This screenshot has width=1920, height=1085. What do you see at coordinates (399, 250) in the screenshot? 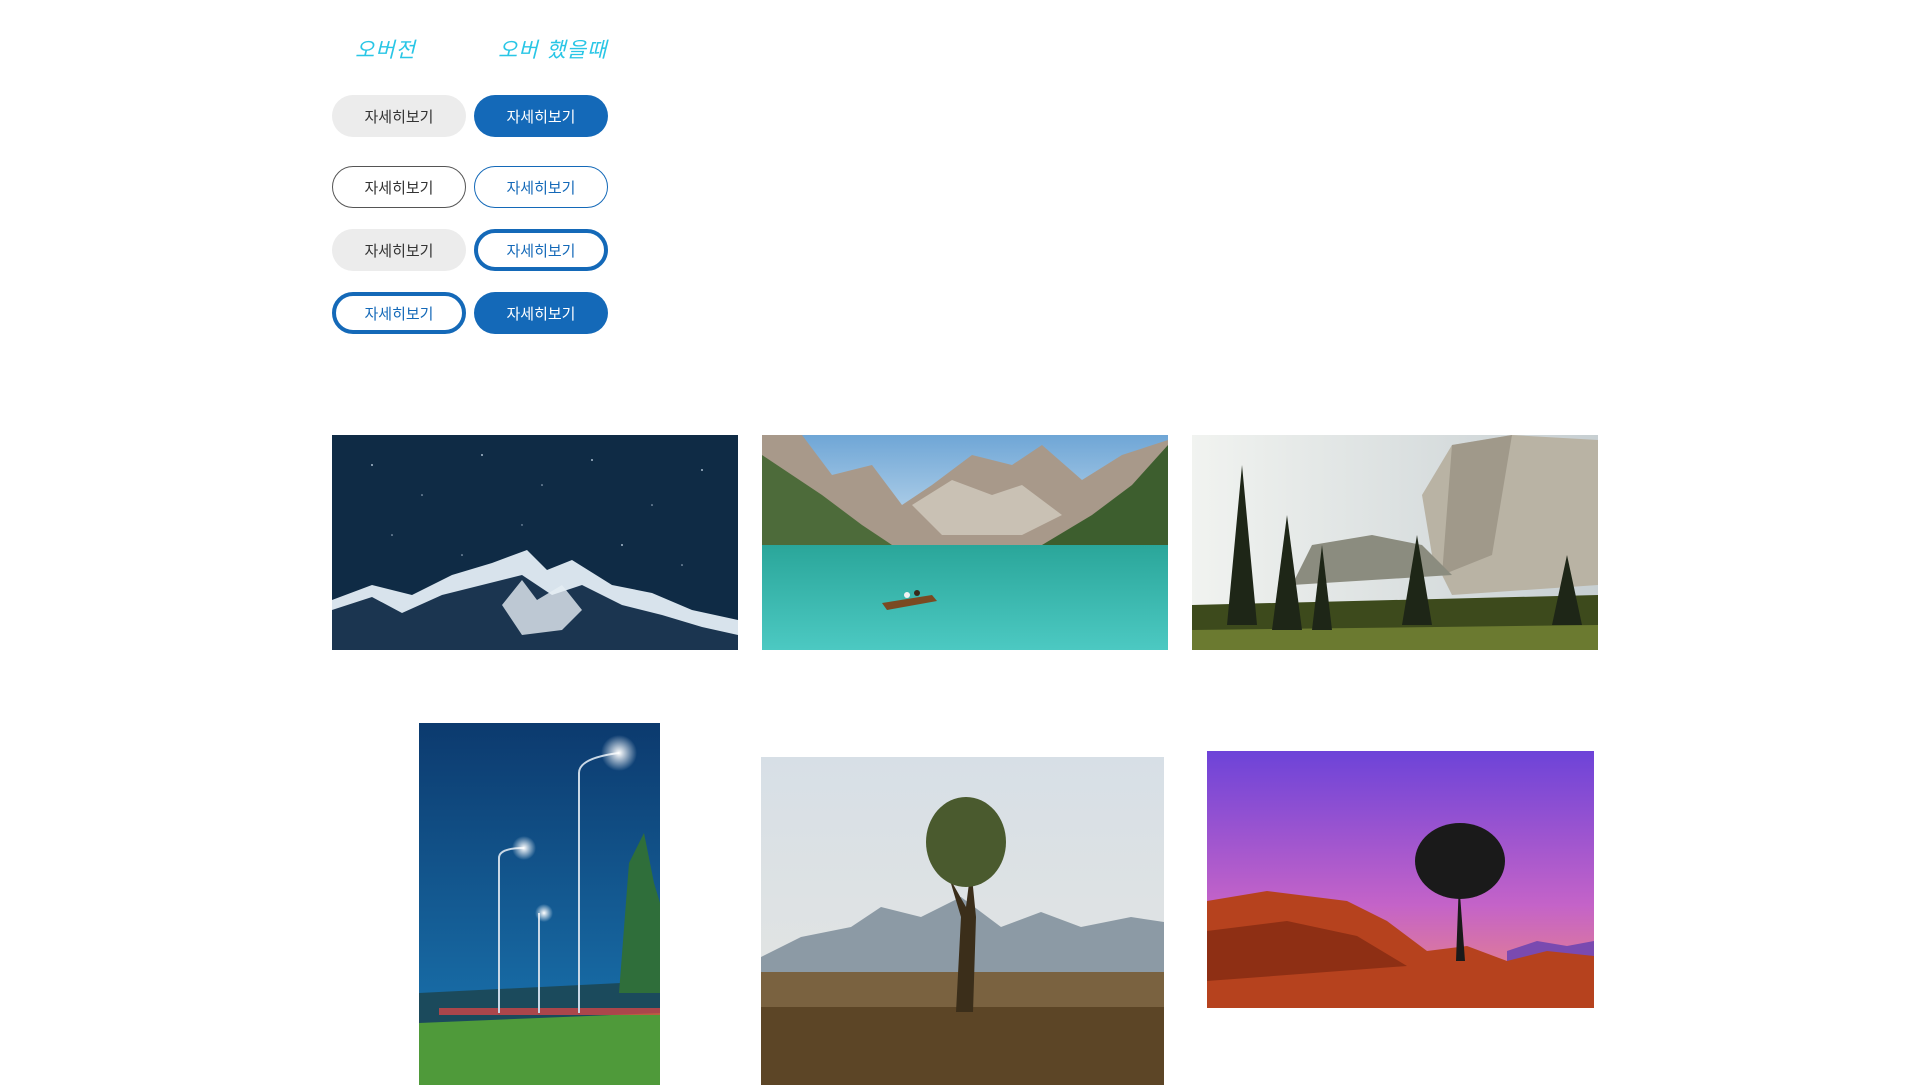
I see `detail-button-gray-2: 자세히보기` at bounding box center [399, 250].